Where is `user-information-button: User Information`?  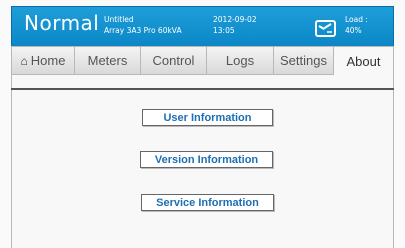
user-information-button: User Information is located at coordinates (207, 117).